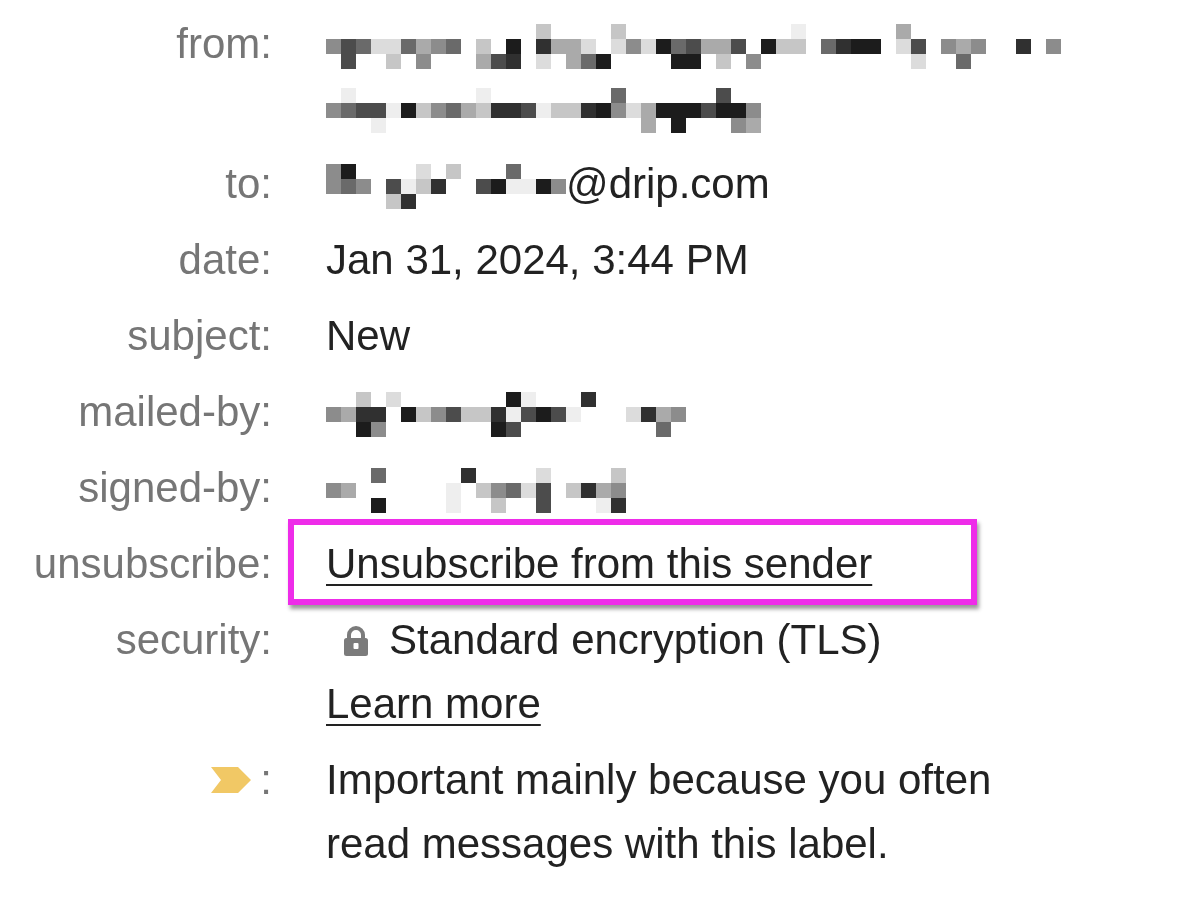 The image size is (1180, 908). Describe the element at coordinates (231, 780) in the screenshot. I see `importance-marker-icon` at that location.